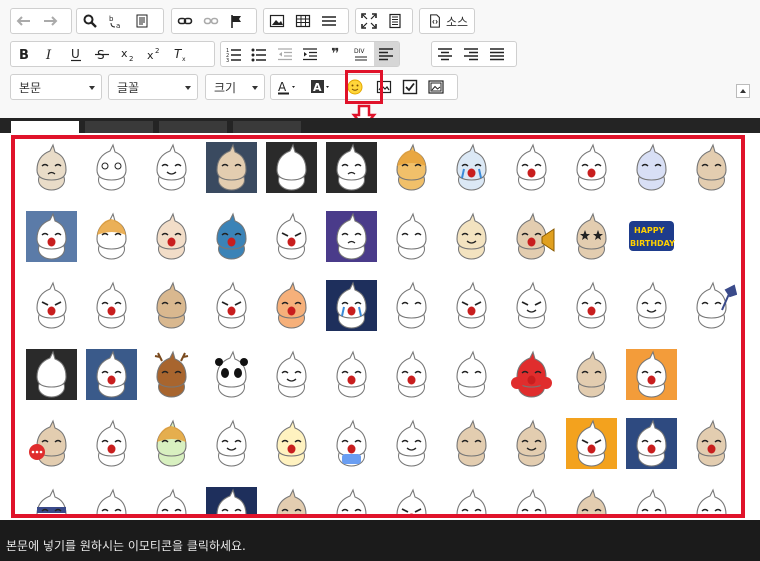 The height and width of the screenshot is (561, 760). What do you see at coordinates (102, 54) in the screenshot?
I see `strike-button: S` at bounding box center [102, 54].